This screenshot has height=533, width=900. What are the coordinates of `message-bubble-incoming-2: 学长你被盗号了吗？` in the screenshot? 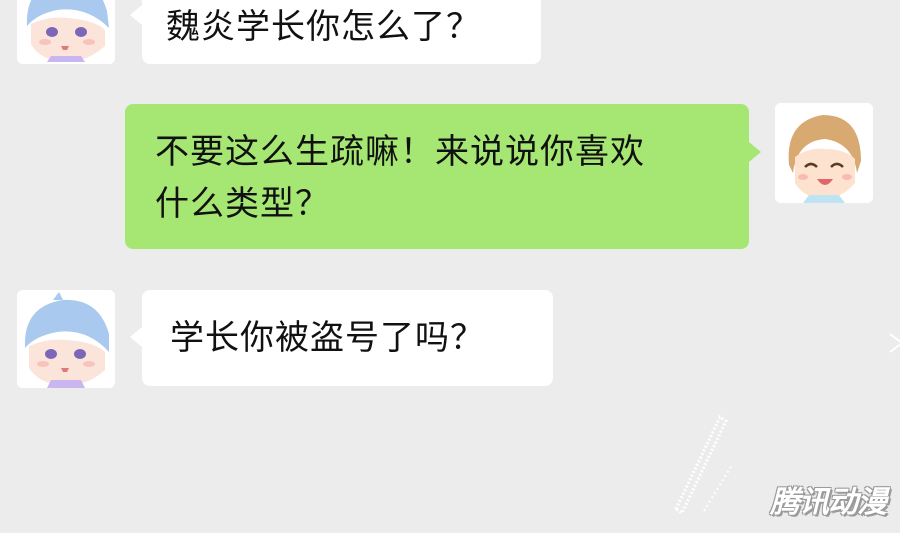 It's located at (347, 338).